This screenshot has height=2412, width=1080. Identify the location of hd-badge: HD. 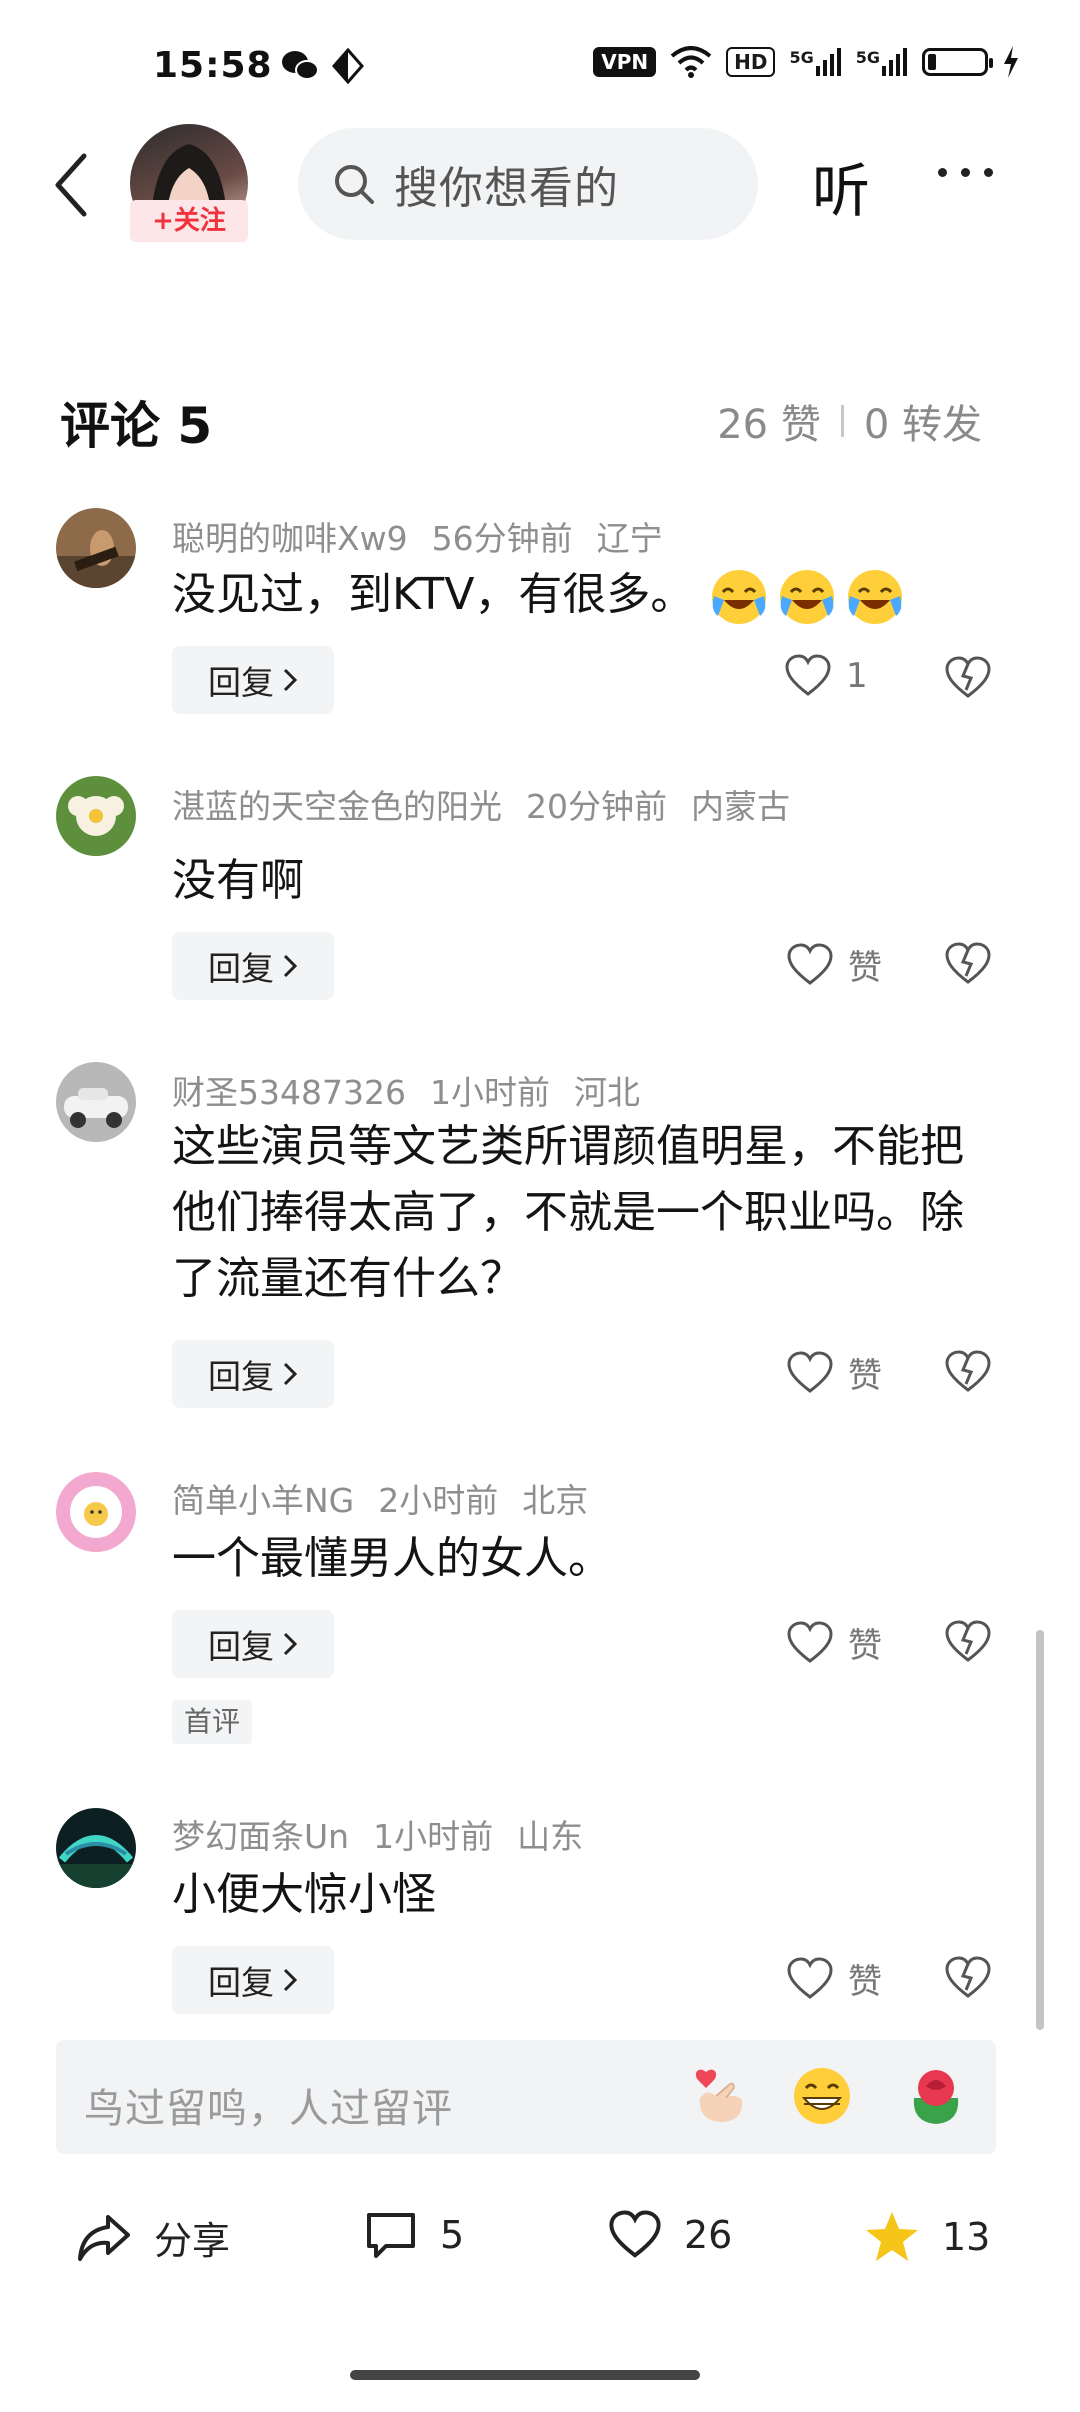
(751, 62).